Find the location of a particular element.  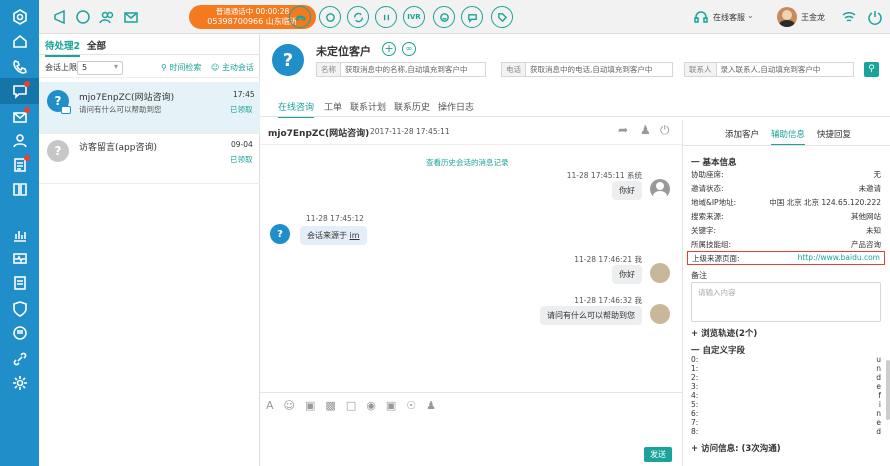

contacts-icon is located at coordinates (19, 141).